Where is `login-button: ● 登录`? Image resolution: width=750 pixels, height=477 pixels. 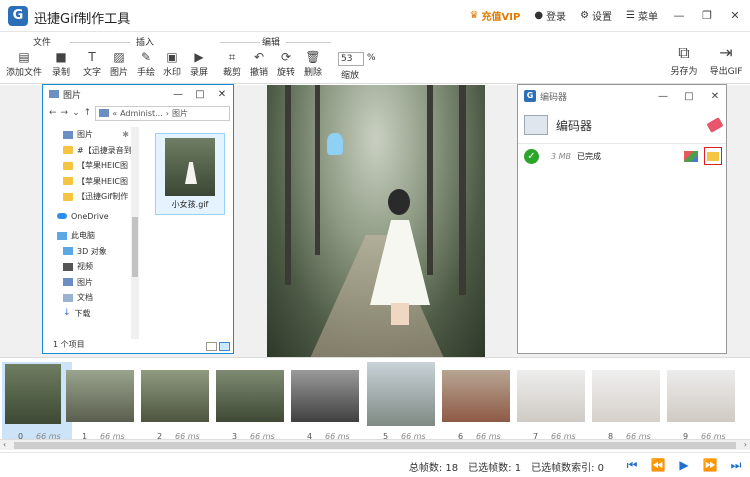
login-button: ● 登录 is located at coordinates (550, 15).